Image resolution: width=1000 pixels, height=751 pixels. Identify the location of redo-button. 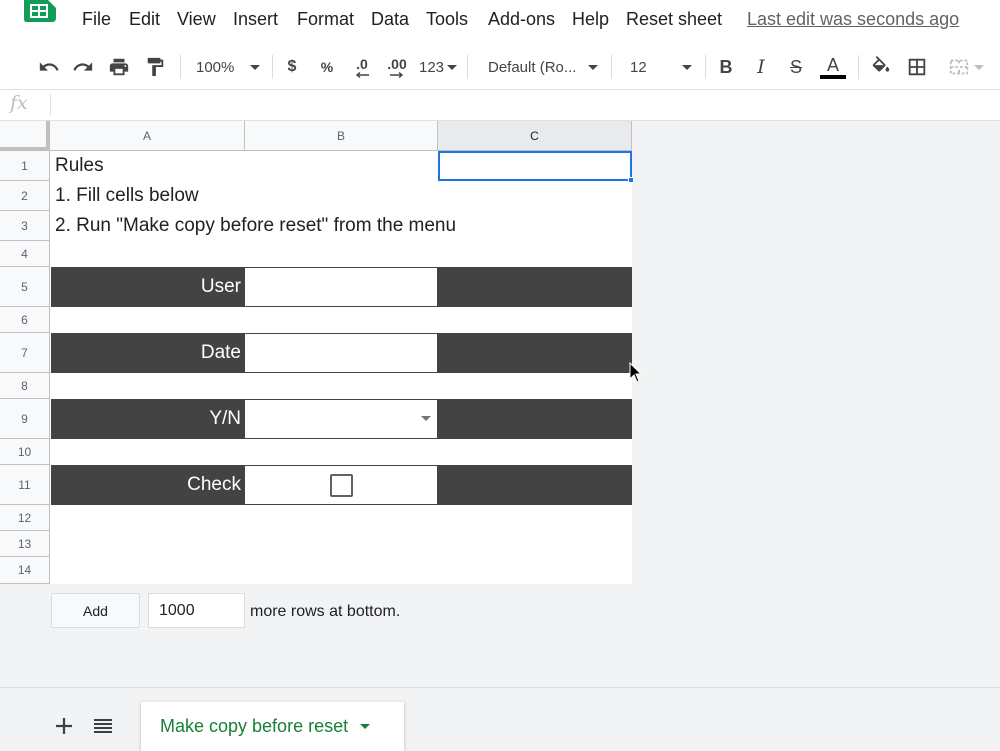
(83, 67).